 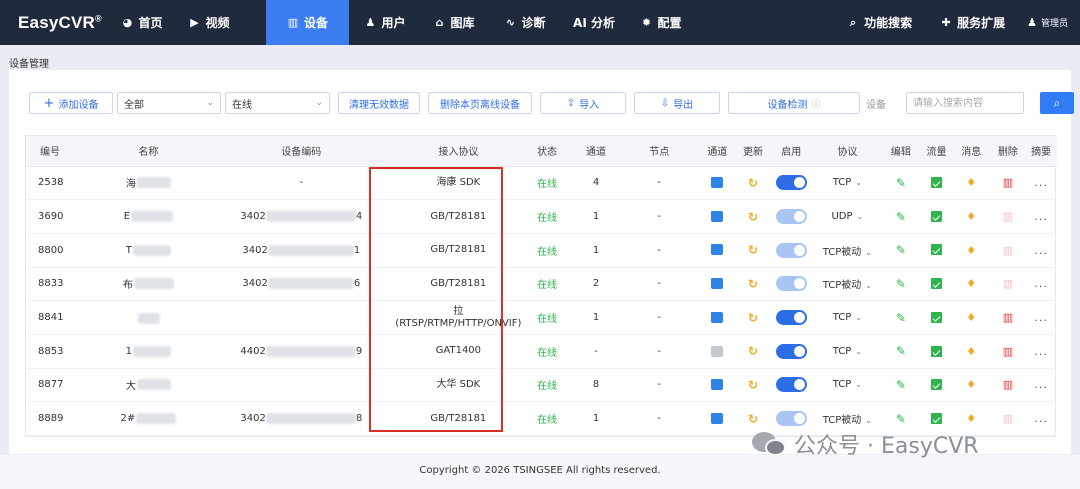 What do you see at coordinates (791, 151) in the screenshot?
I see `column-header: 启用` at bounding box center [791, 151].